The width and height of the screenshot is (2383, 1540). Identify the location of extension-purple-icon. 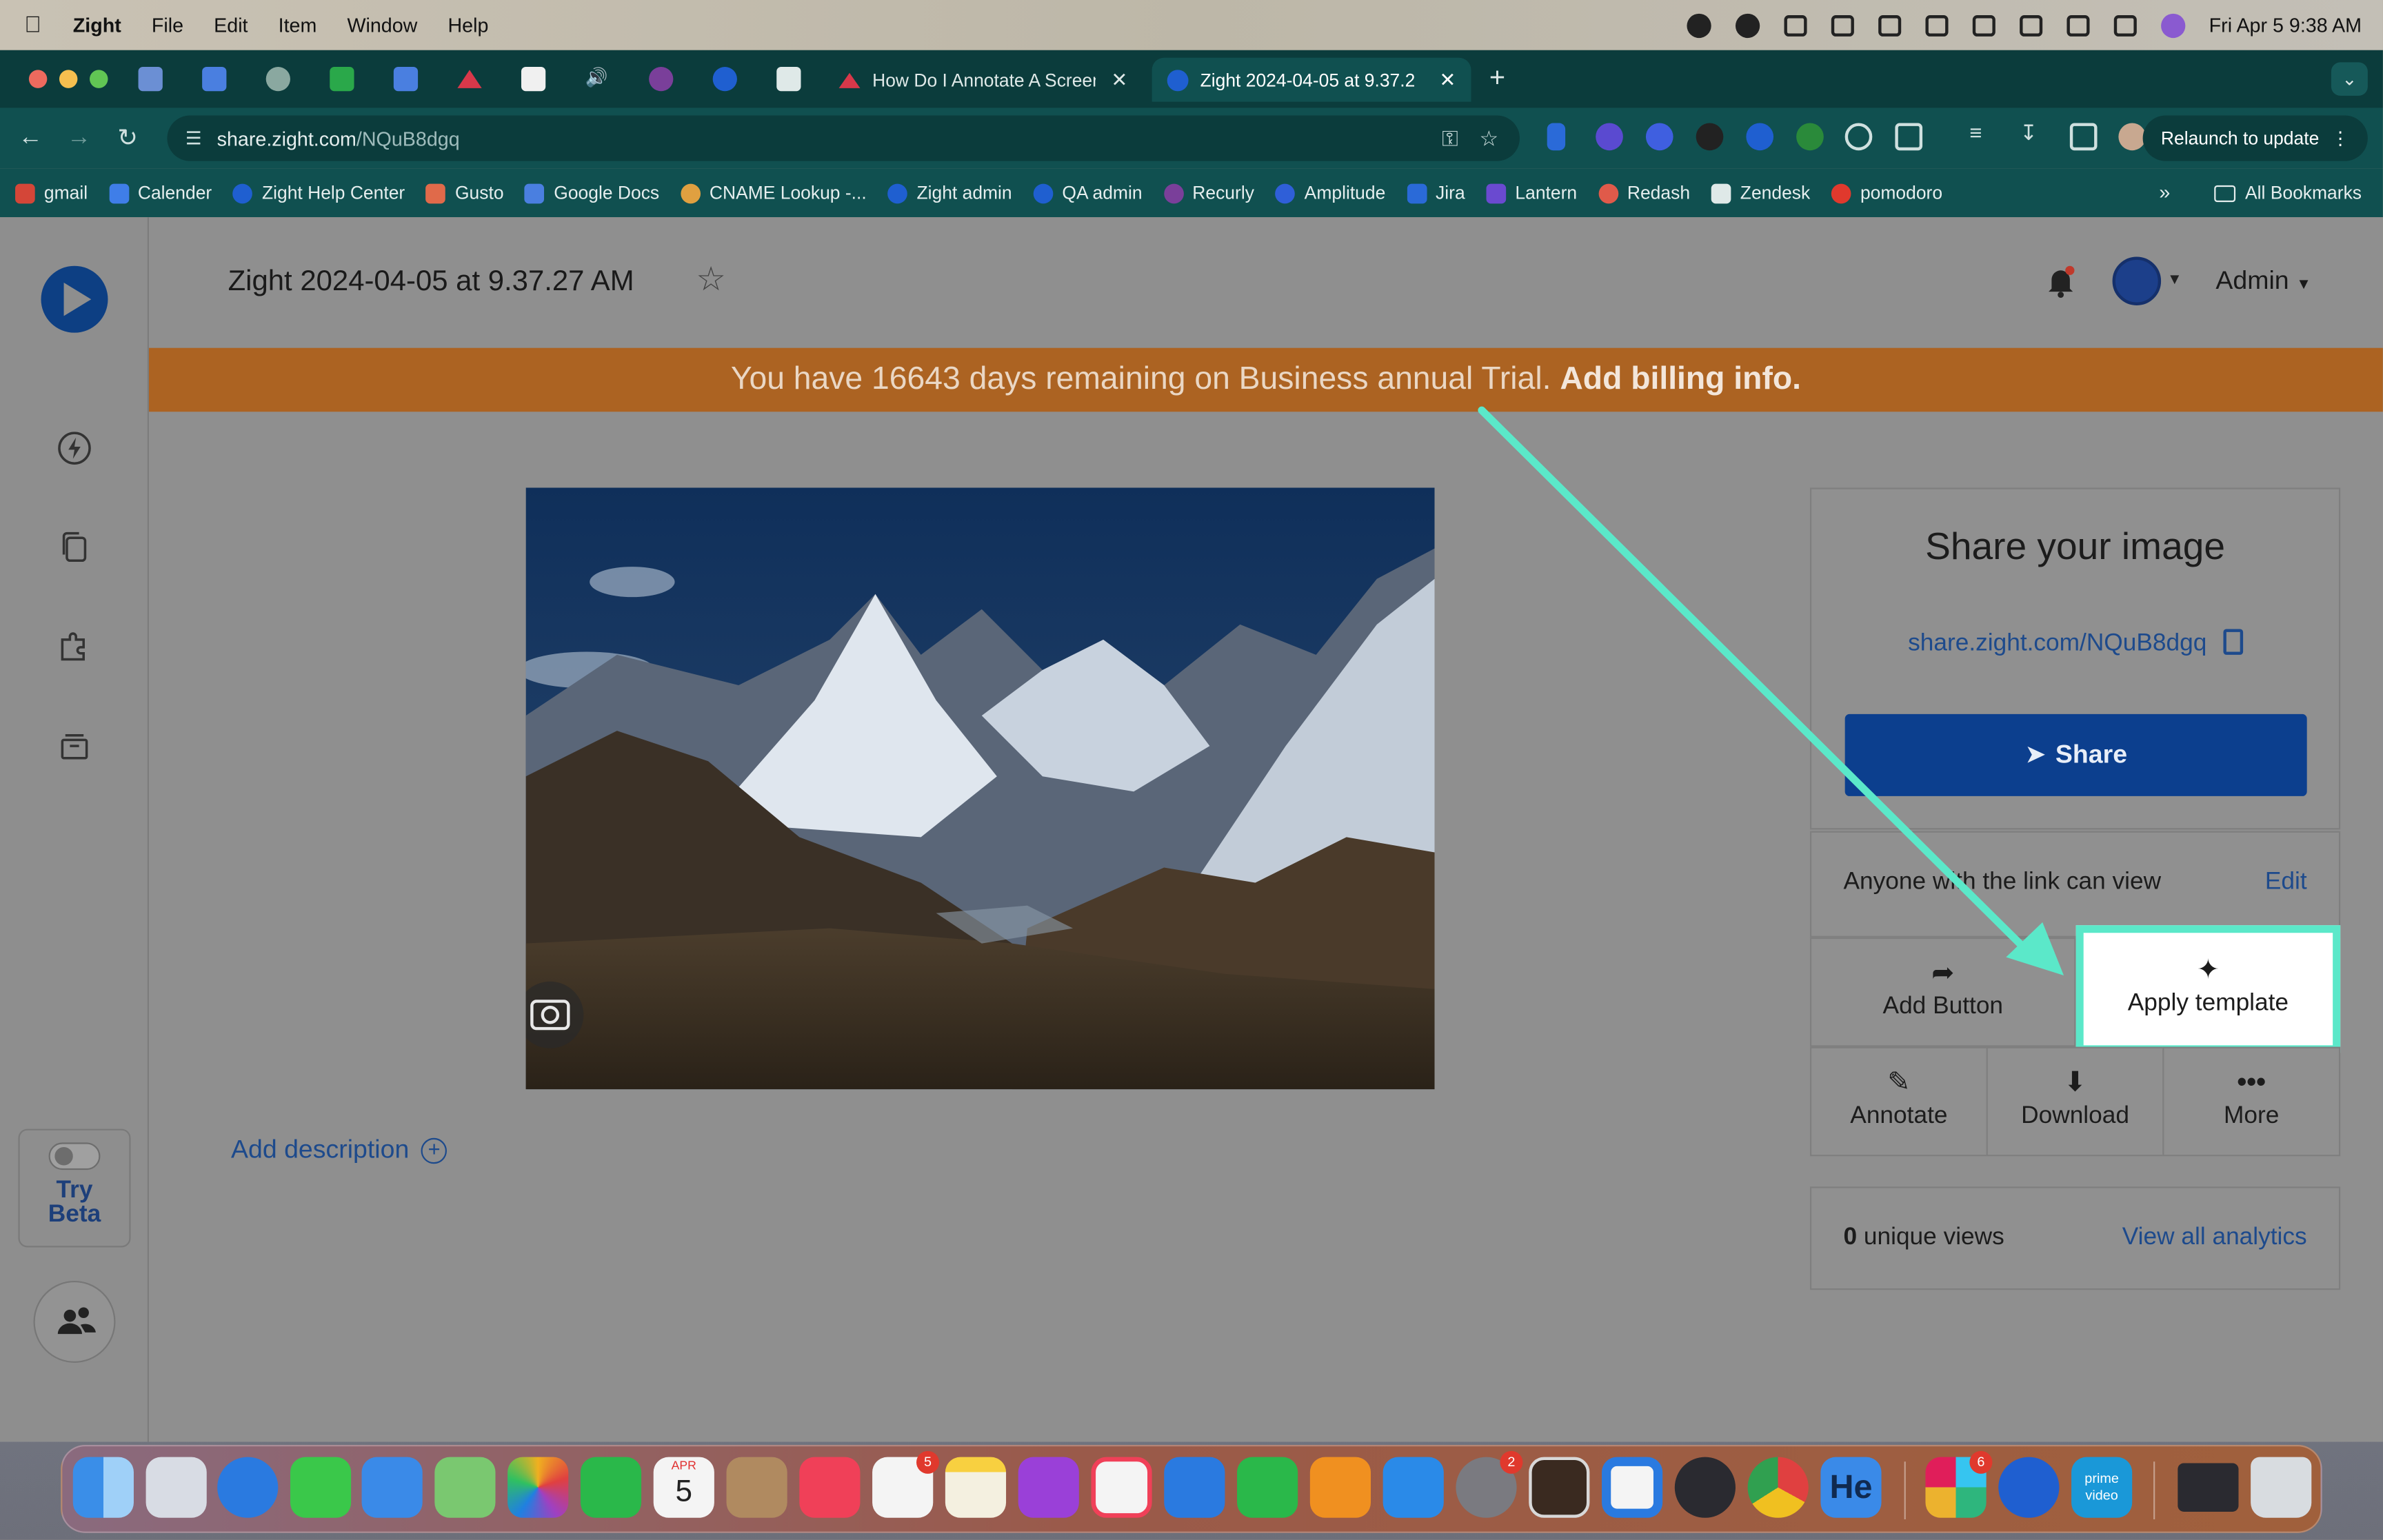
(1609, 137).